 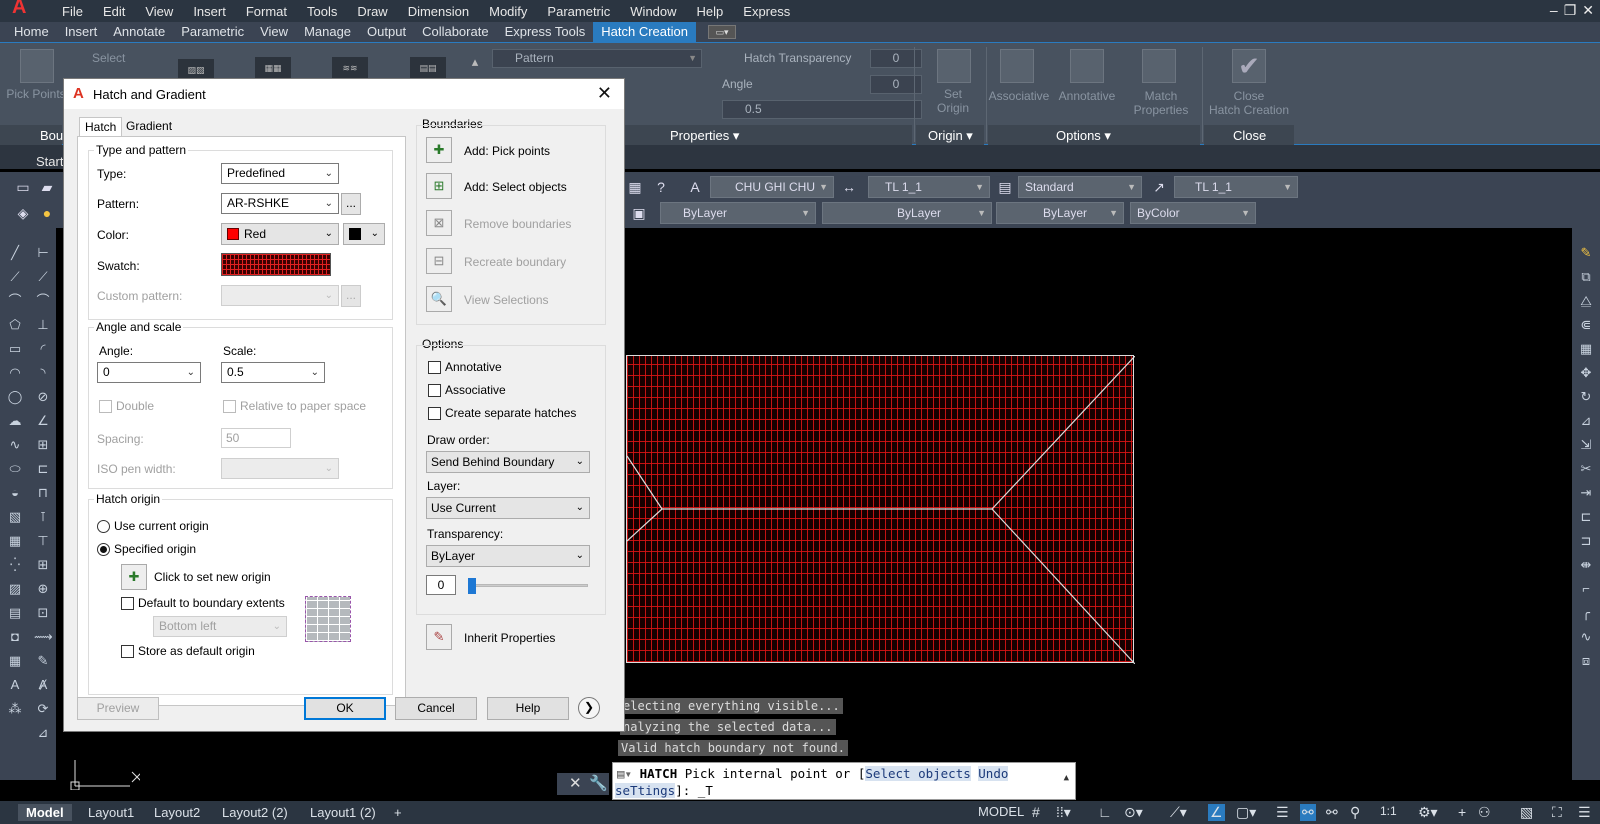 I want to click on close-icon: ✕, so click(x=1588, y=10).